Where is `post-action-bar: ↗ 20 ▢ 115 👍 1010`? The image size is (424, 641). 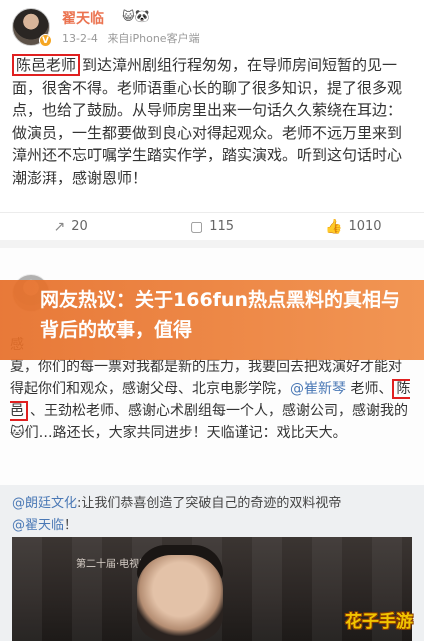 post-action-bar: ↗ 20 ▢ 115 👍 1010 is located at coordinates (212, 226).